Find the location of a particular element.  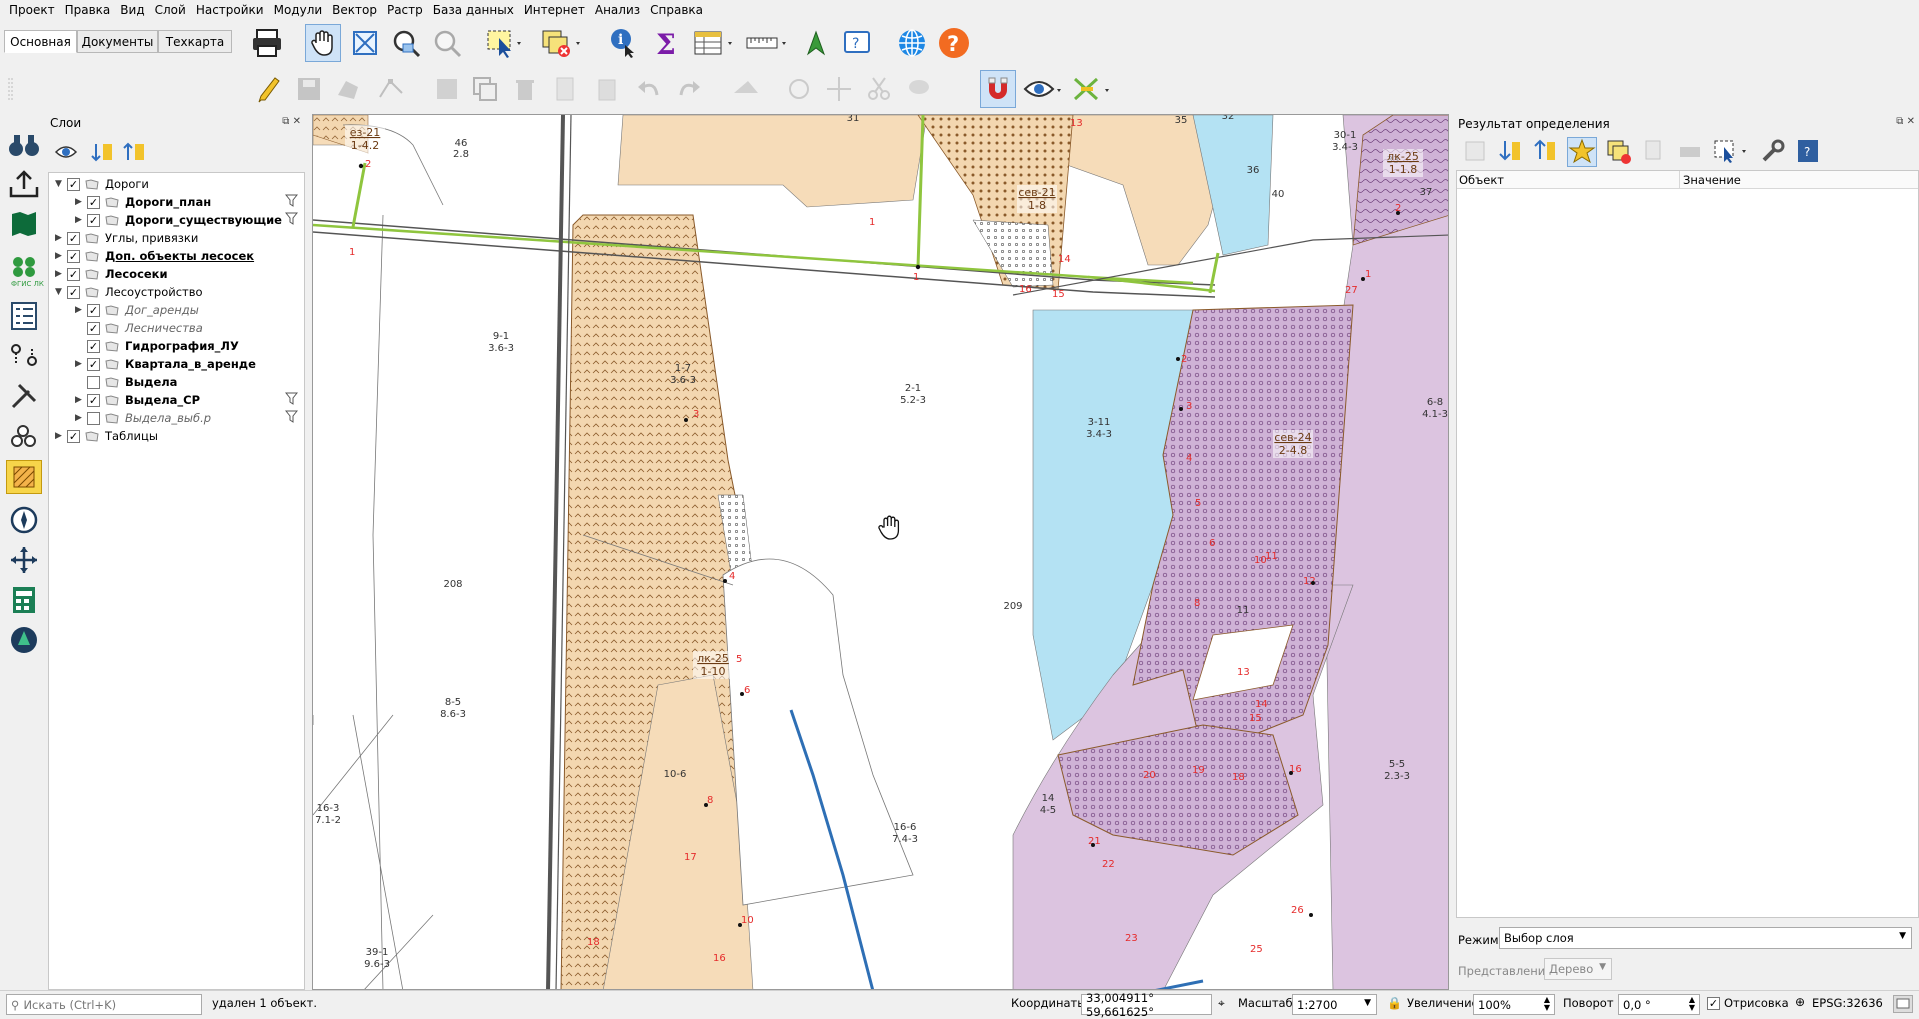

identify-icon: i is located at coordinates (623, 43).